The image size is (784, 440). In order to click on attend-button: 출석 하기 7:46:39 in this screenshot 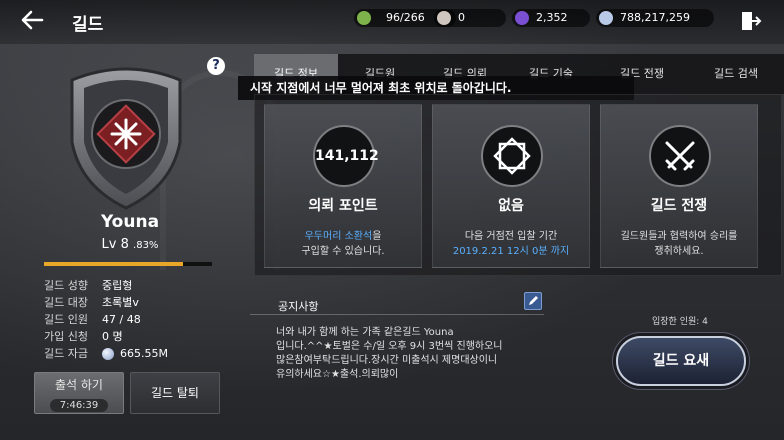, I will do `click(79, 393)`.